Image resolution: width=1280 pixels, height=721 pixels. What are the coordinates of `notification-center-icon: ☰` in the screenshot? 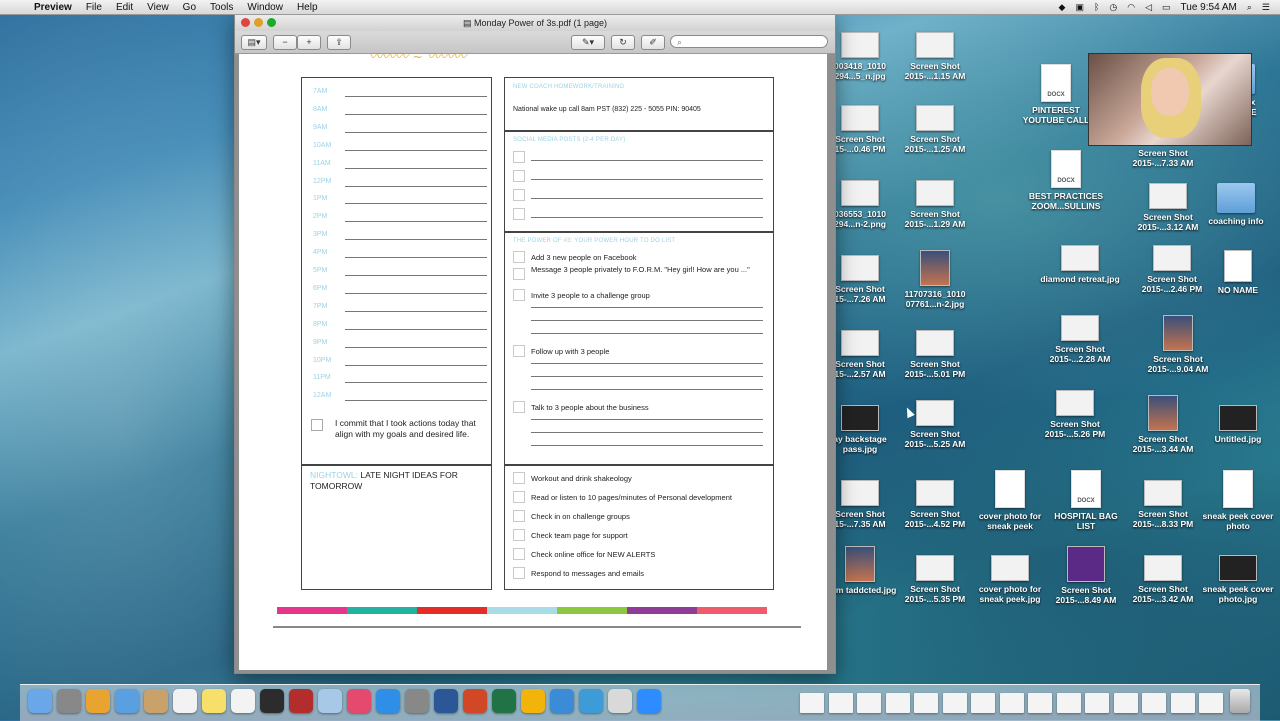 It's located at (1266, 7).